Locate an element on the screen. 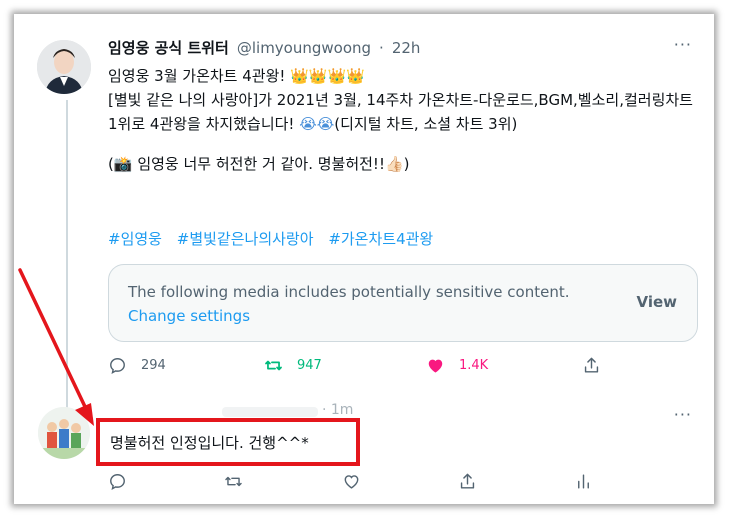  hidden-username is located at coordinates (270, 412).